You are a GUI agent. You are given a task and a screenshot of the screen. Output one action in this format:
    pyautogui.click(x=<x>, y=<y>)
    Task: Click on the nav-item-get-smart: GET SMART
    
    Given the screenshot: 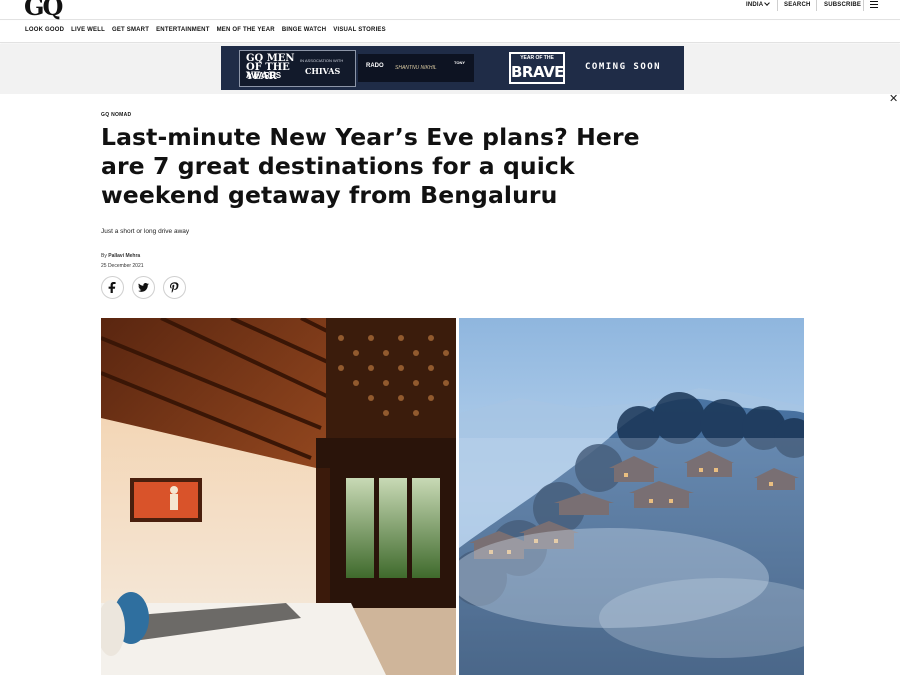 What is the action you would take?
    pyautogui.click(x=130, y=30)
    